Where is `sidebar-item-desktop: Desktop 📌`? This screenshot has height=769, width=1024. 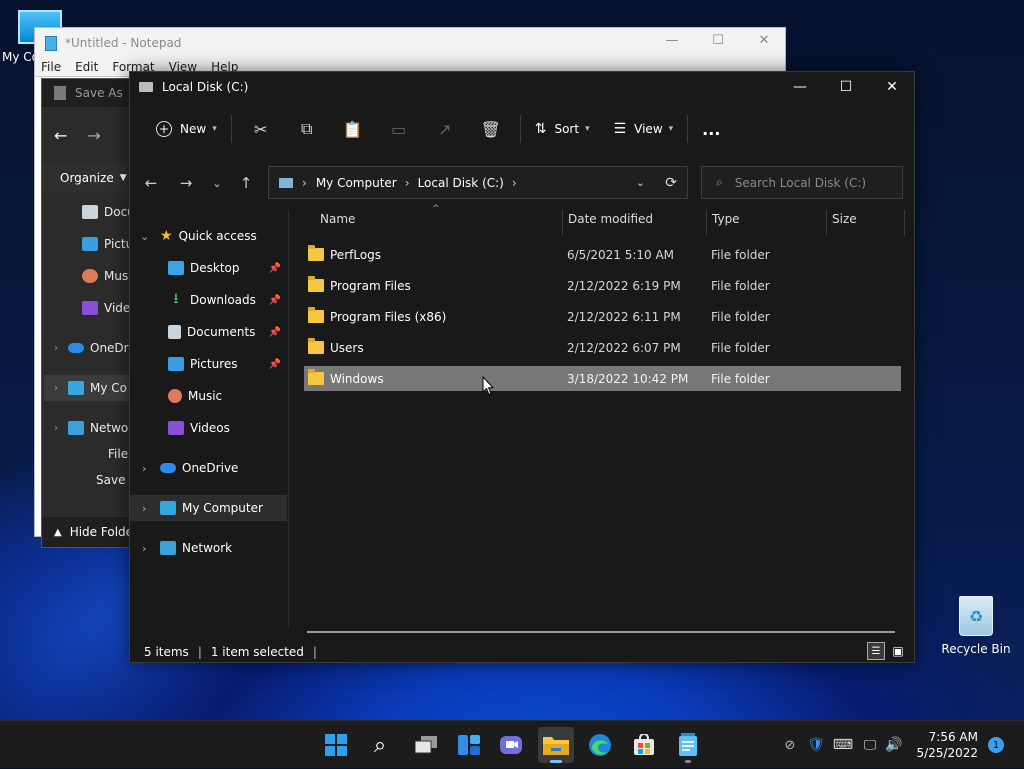
sidebar-item-desktop: Desktop 📌 is located at coordinates (208, 268).